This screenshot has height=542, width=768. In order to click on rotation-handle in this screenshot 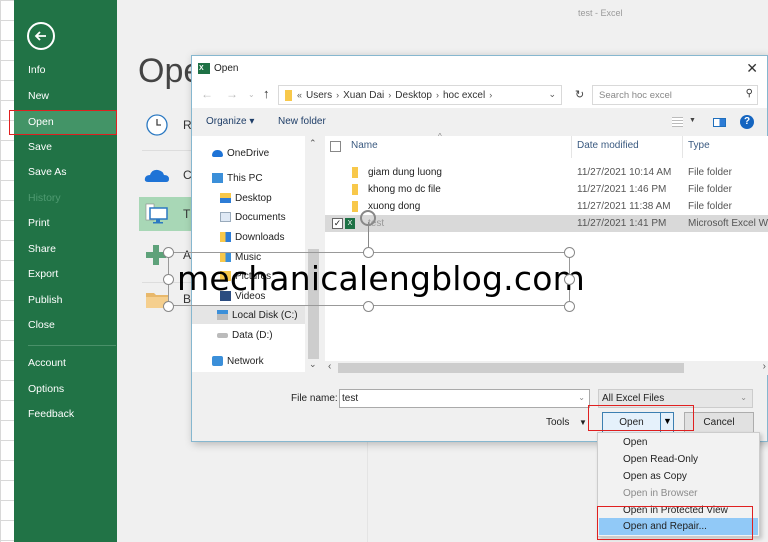, I will do `click(368, 218)`.